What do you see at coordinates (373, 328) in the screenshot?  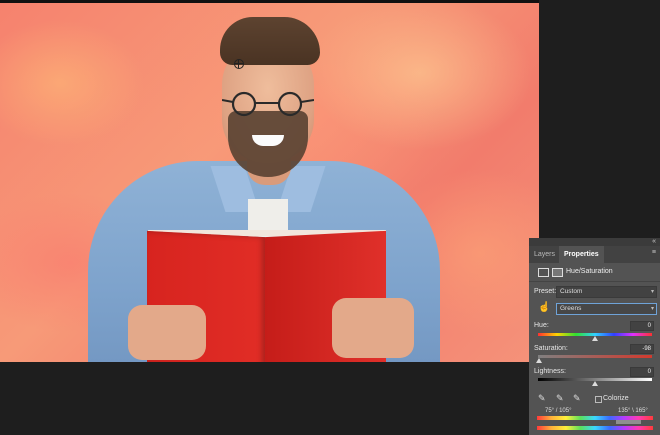 I see `right-hand` at bounding box center [373, 328].